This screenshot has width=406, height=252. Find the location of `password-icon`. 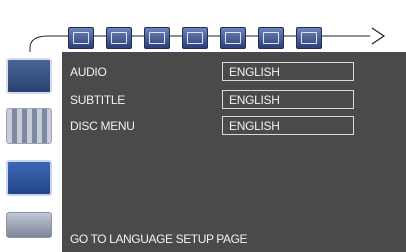

password-icon is located at coordinates (271, 38).